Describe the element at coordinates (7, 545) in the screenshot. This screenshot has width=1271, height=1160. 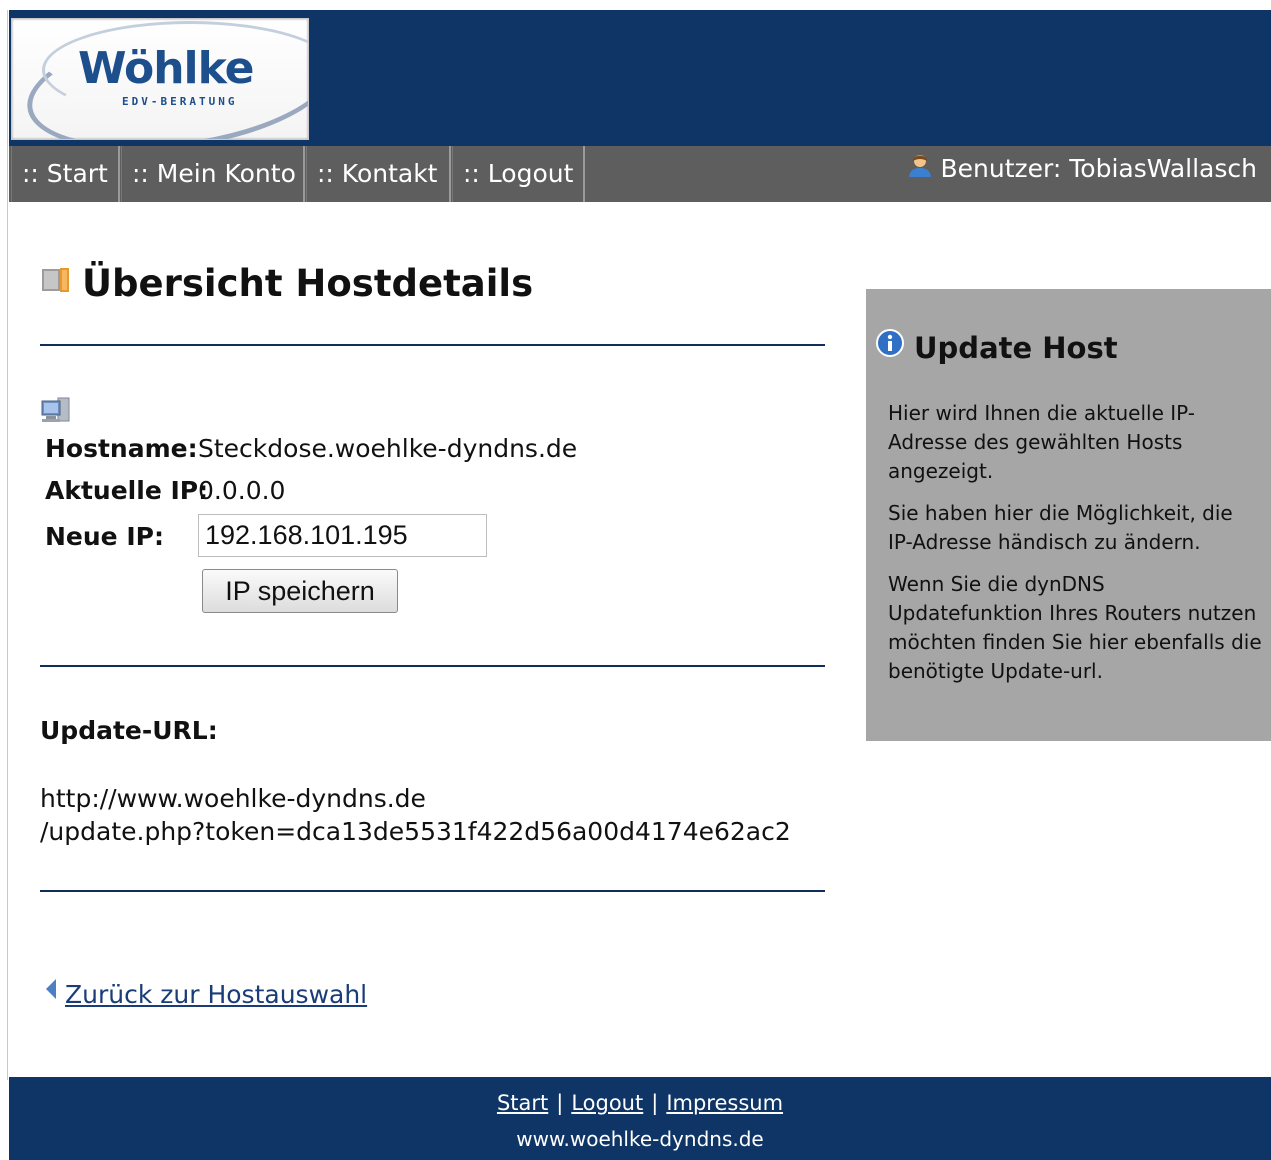
I see `page-left-border` at that location.